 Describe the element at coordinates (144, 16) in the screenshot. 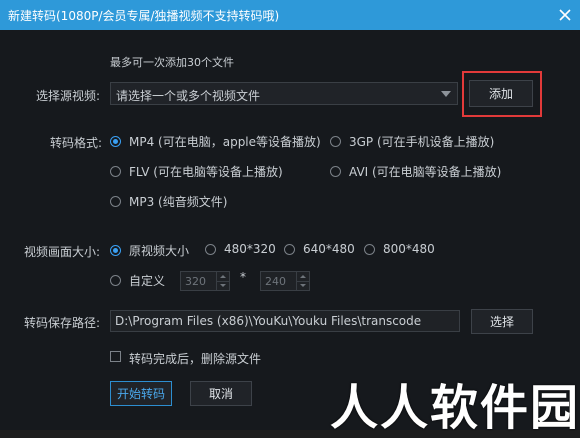

I see `window-title: 新建转码(1080P/会员专属/独播视频不支持转码哦)` at that location.